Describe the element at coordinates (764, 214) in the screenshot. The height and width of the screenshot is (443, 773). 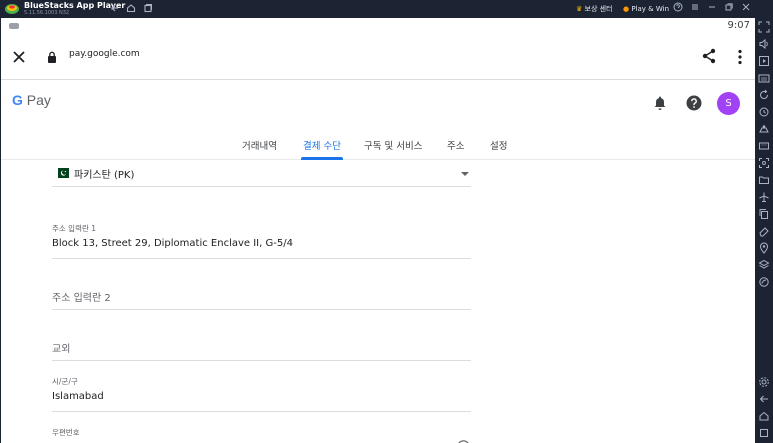
I see `copy-icon` at that location.